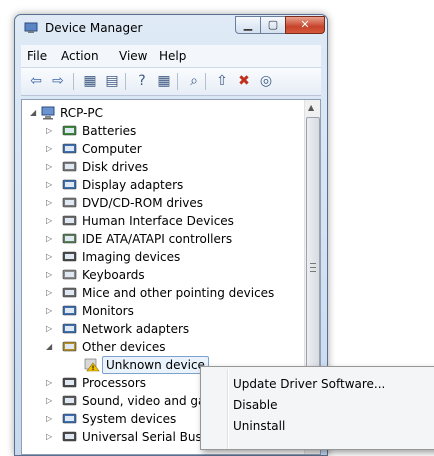 This screenshot has width=434, height=456. Describe the element at coordinates (133, 56) in the screenshot. I see `menu-view: View` at that location.